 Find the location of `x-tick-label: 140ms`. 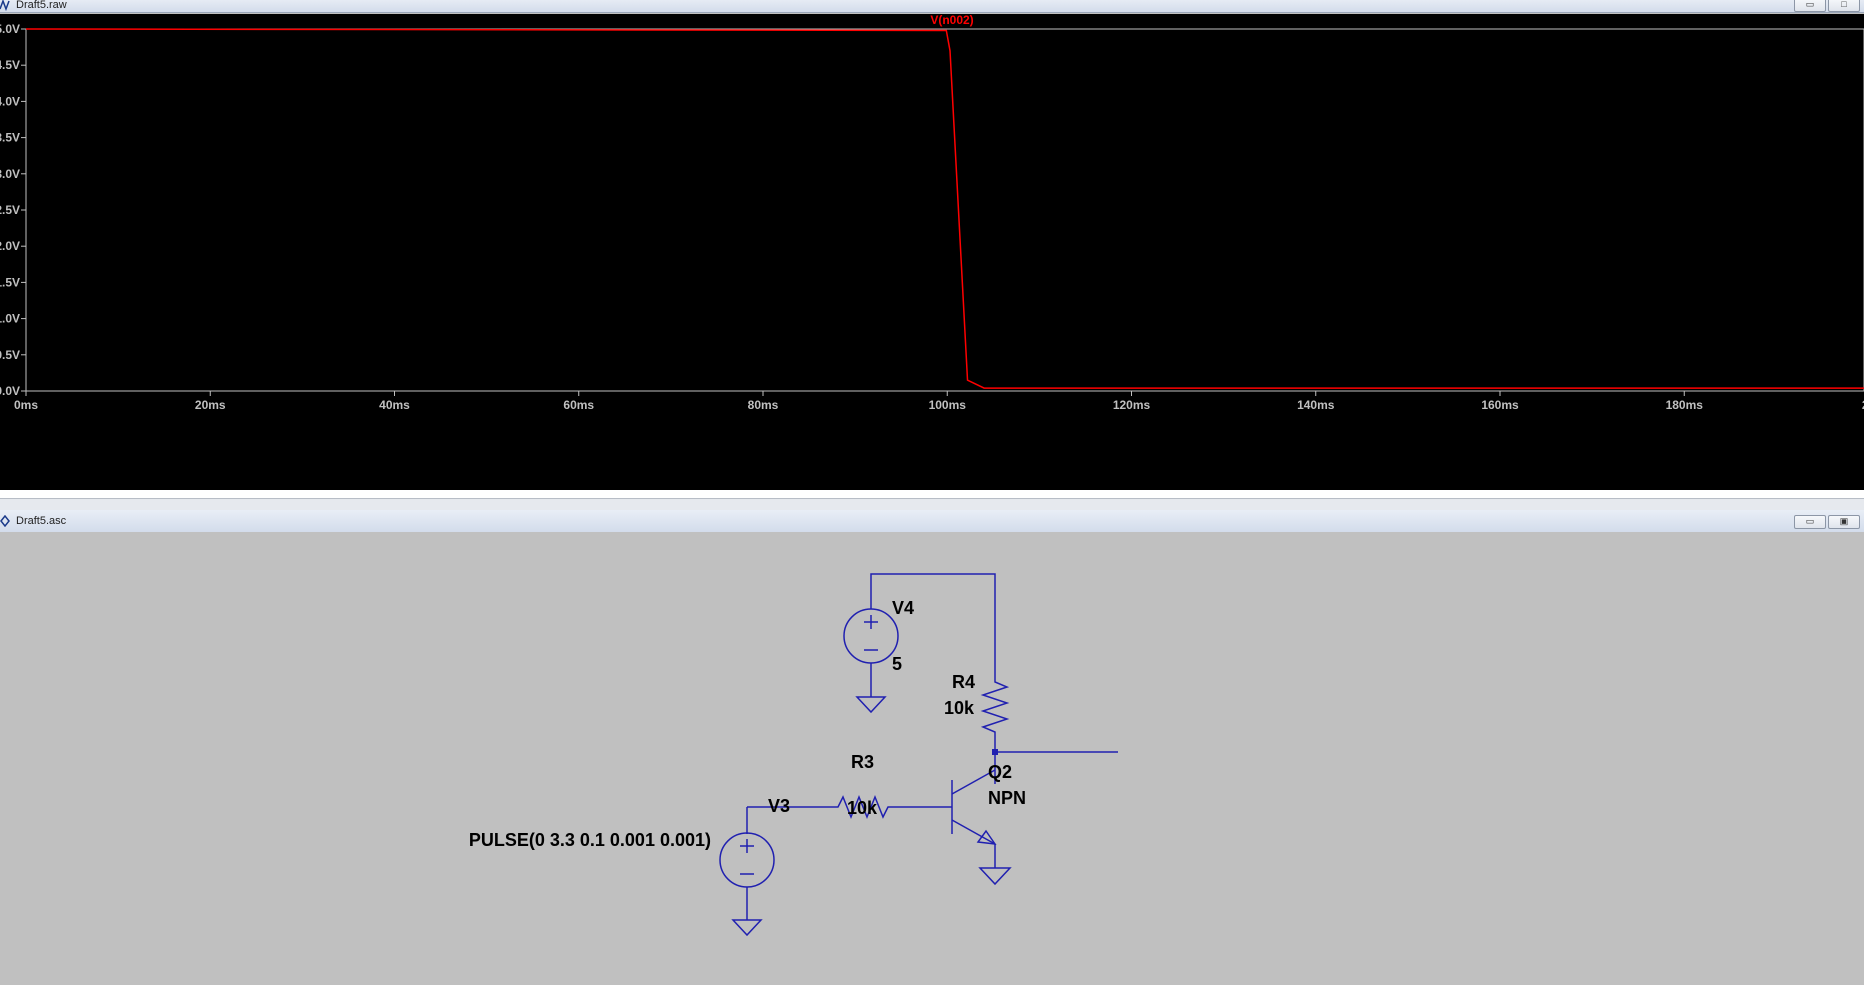

x-tick-label: 140ms is located at coordinates (1316, 405).